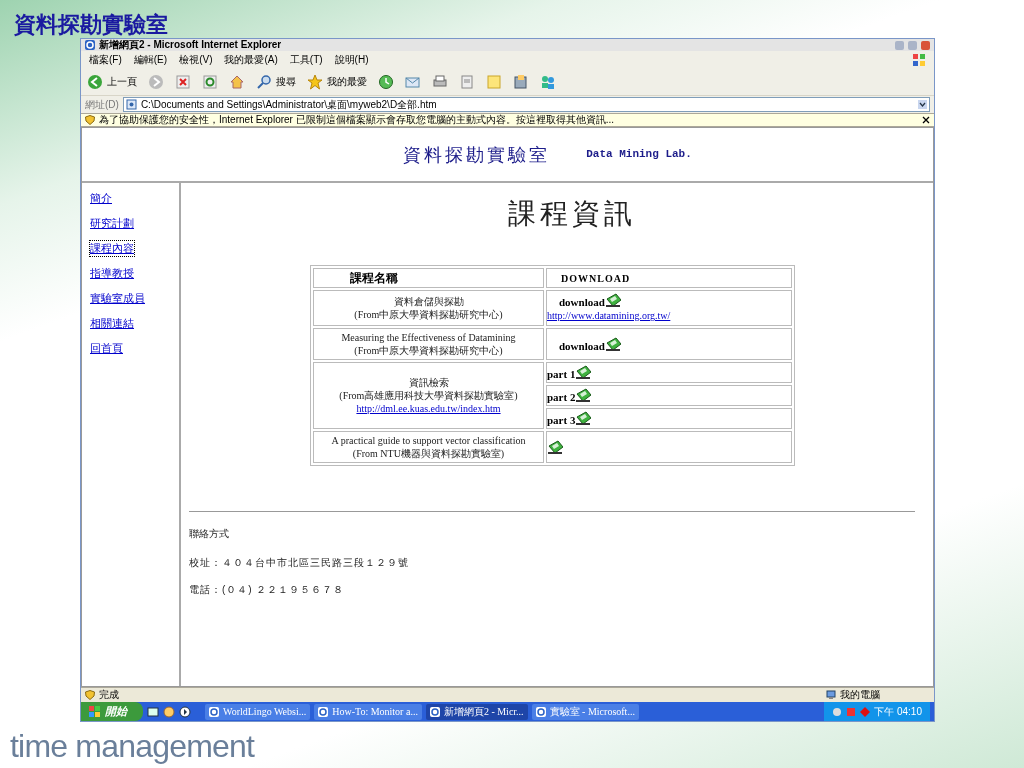 The width and height of the screenshot is (1024, 768). I want to click on download-link: part 3, so click(561, 420).